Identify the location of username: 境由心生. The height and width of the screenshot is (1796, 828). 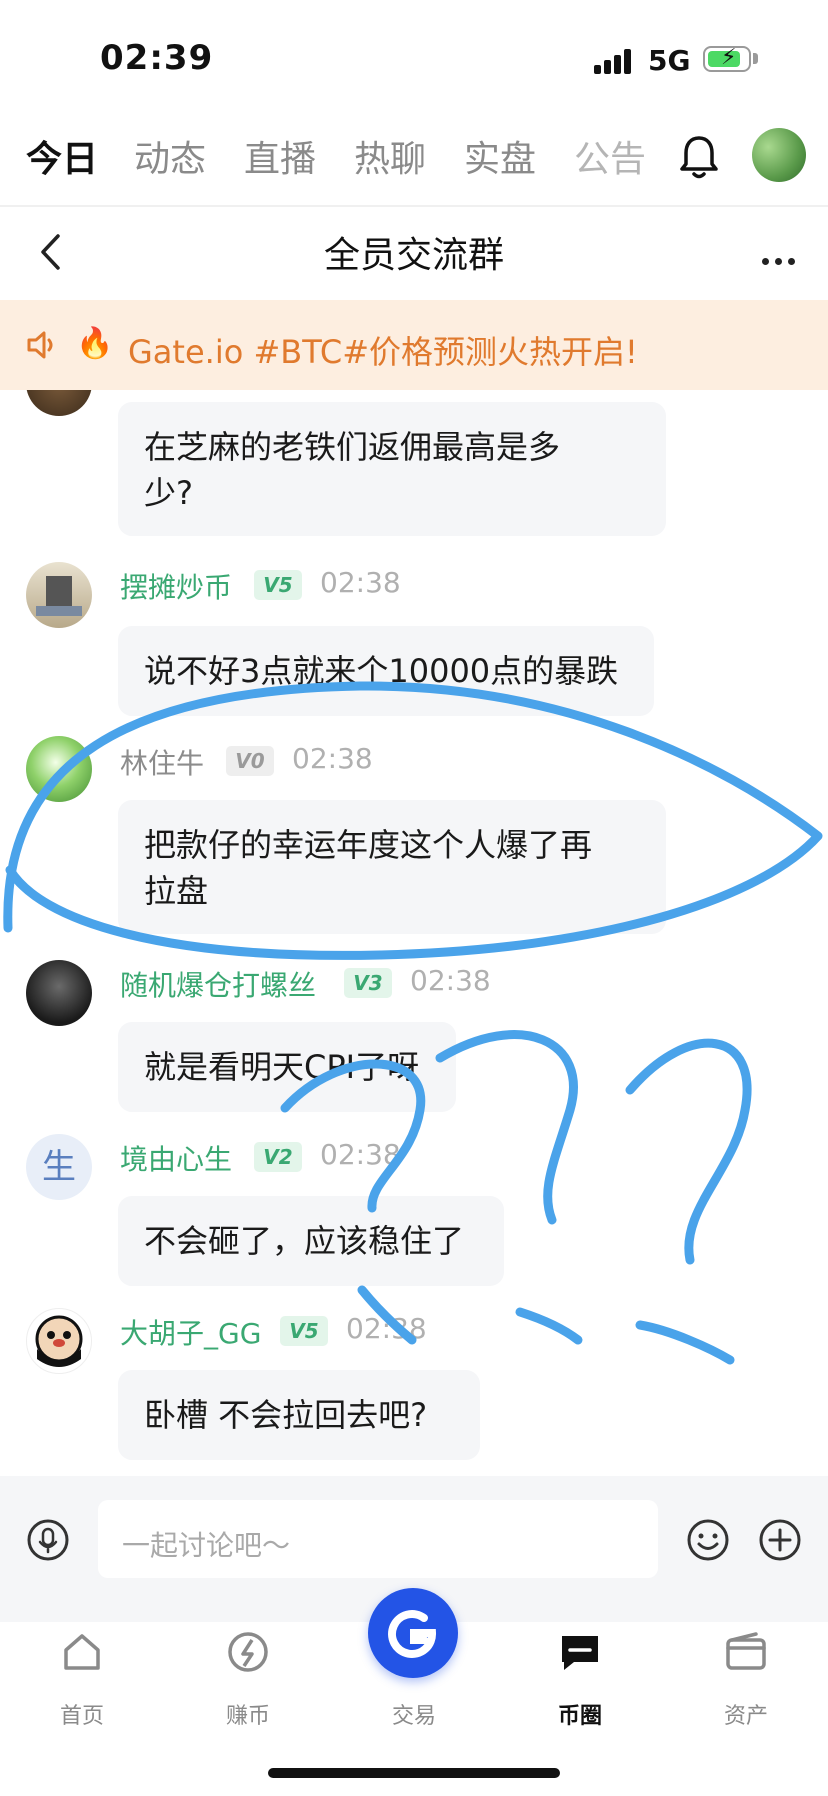
(176, 1158).